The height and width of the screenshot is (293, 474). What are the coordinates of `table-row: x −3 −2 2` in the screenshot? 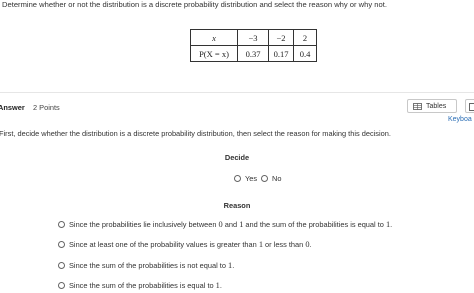 It's located at (253, 37).